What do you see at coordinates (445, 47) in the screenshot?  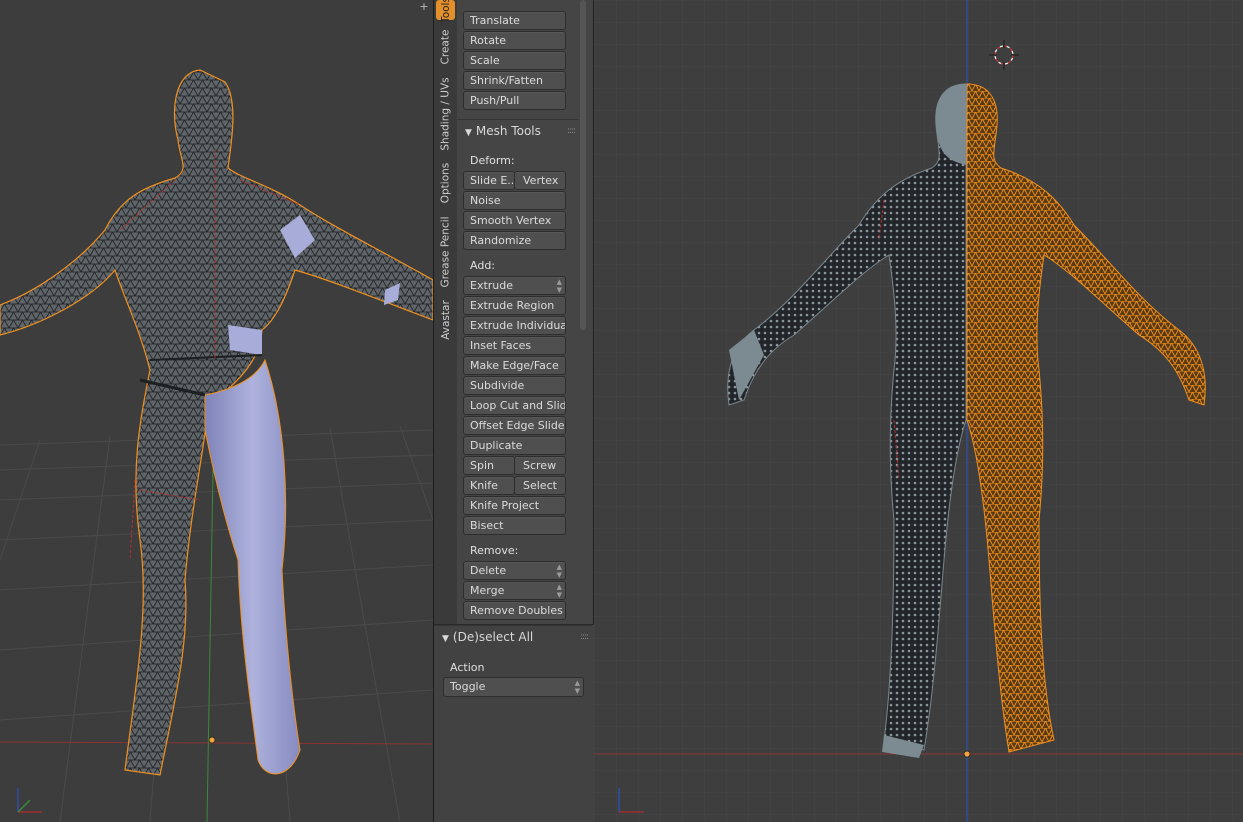 I see `tab-create: Create` at bounding box center [445, 47].